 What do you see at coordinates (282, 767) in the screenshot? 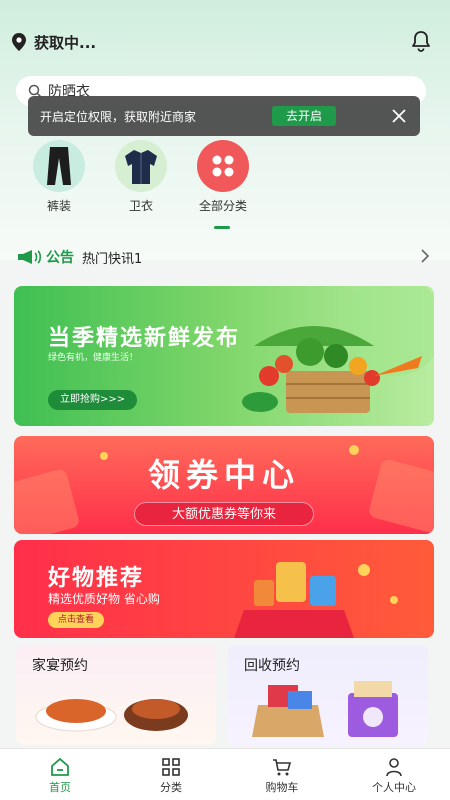
I see `cart-icon` at bounding box center [282, 767].